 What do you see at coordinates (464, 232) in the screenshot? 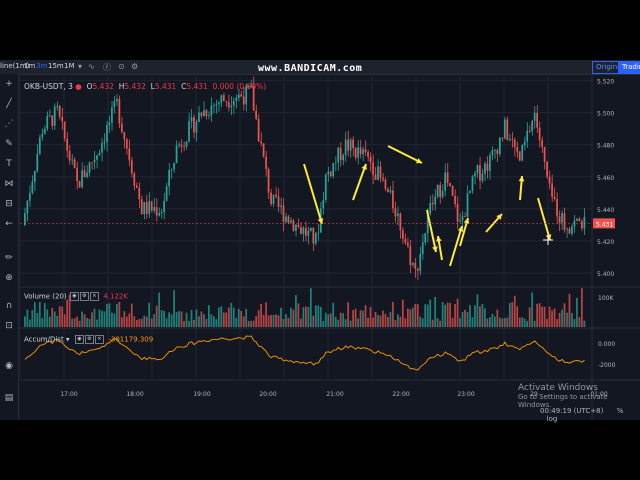
I see `arrow-annotation` at bounding box center [464, 232].